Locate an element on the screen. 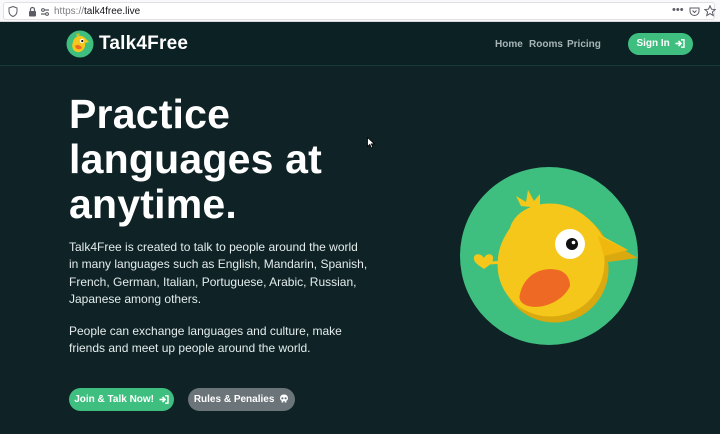  shield-icon is located at coordinates (13, 11).